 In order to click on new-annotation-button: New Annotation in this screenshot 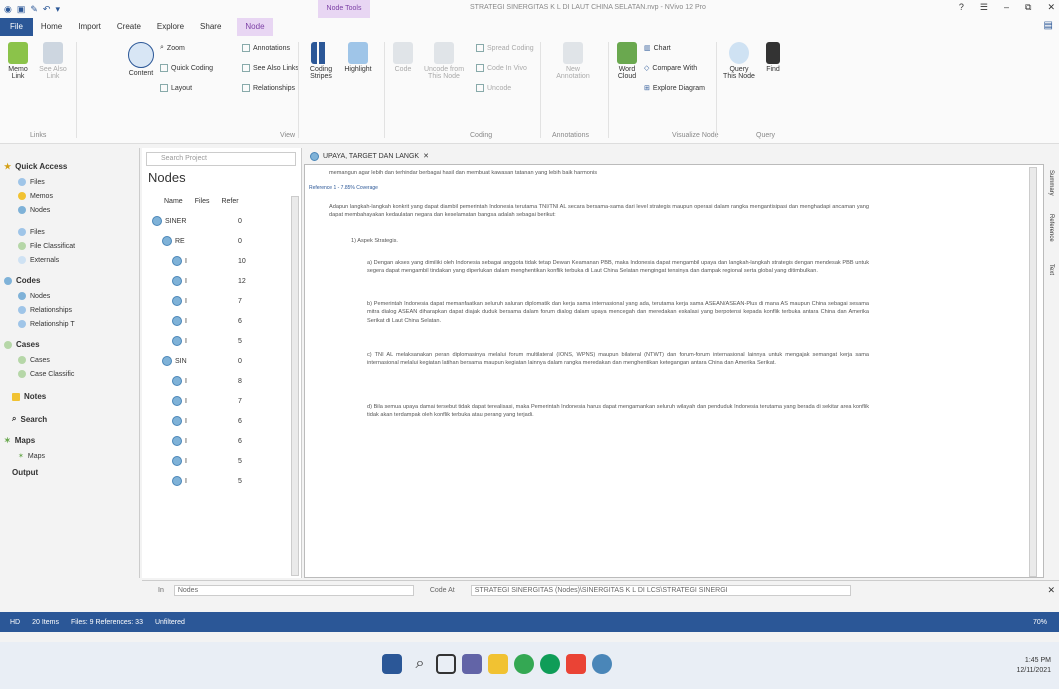, I will do `click(573, 61)`.